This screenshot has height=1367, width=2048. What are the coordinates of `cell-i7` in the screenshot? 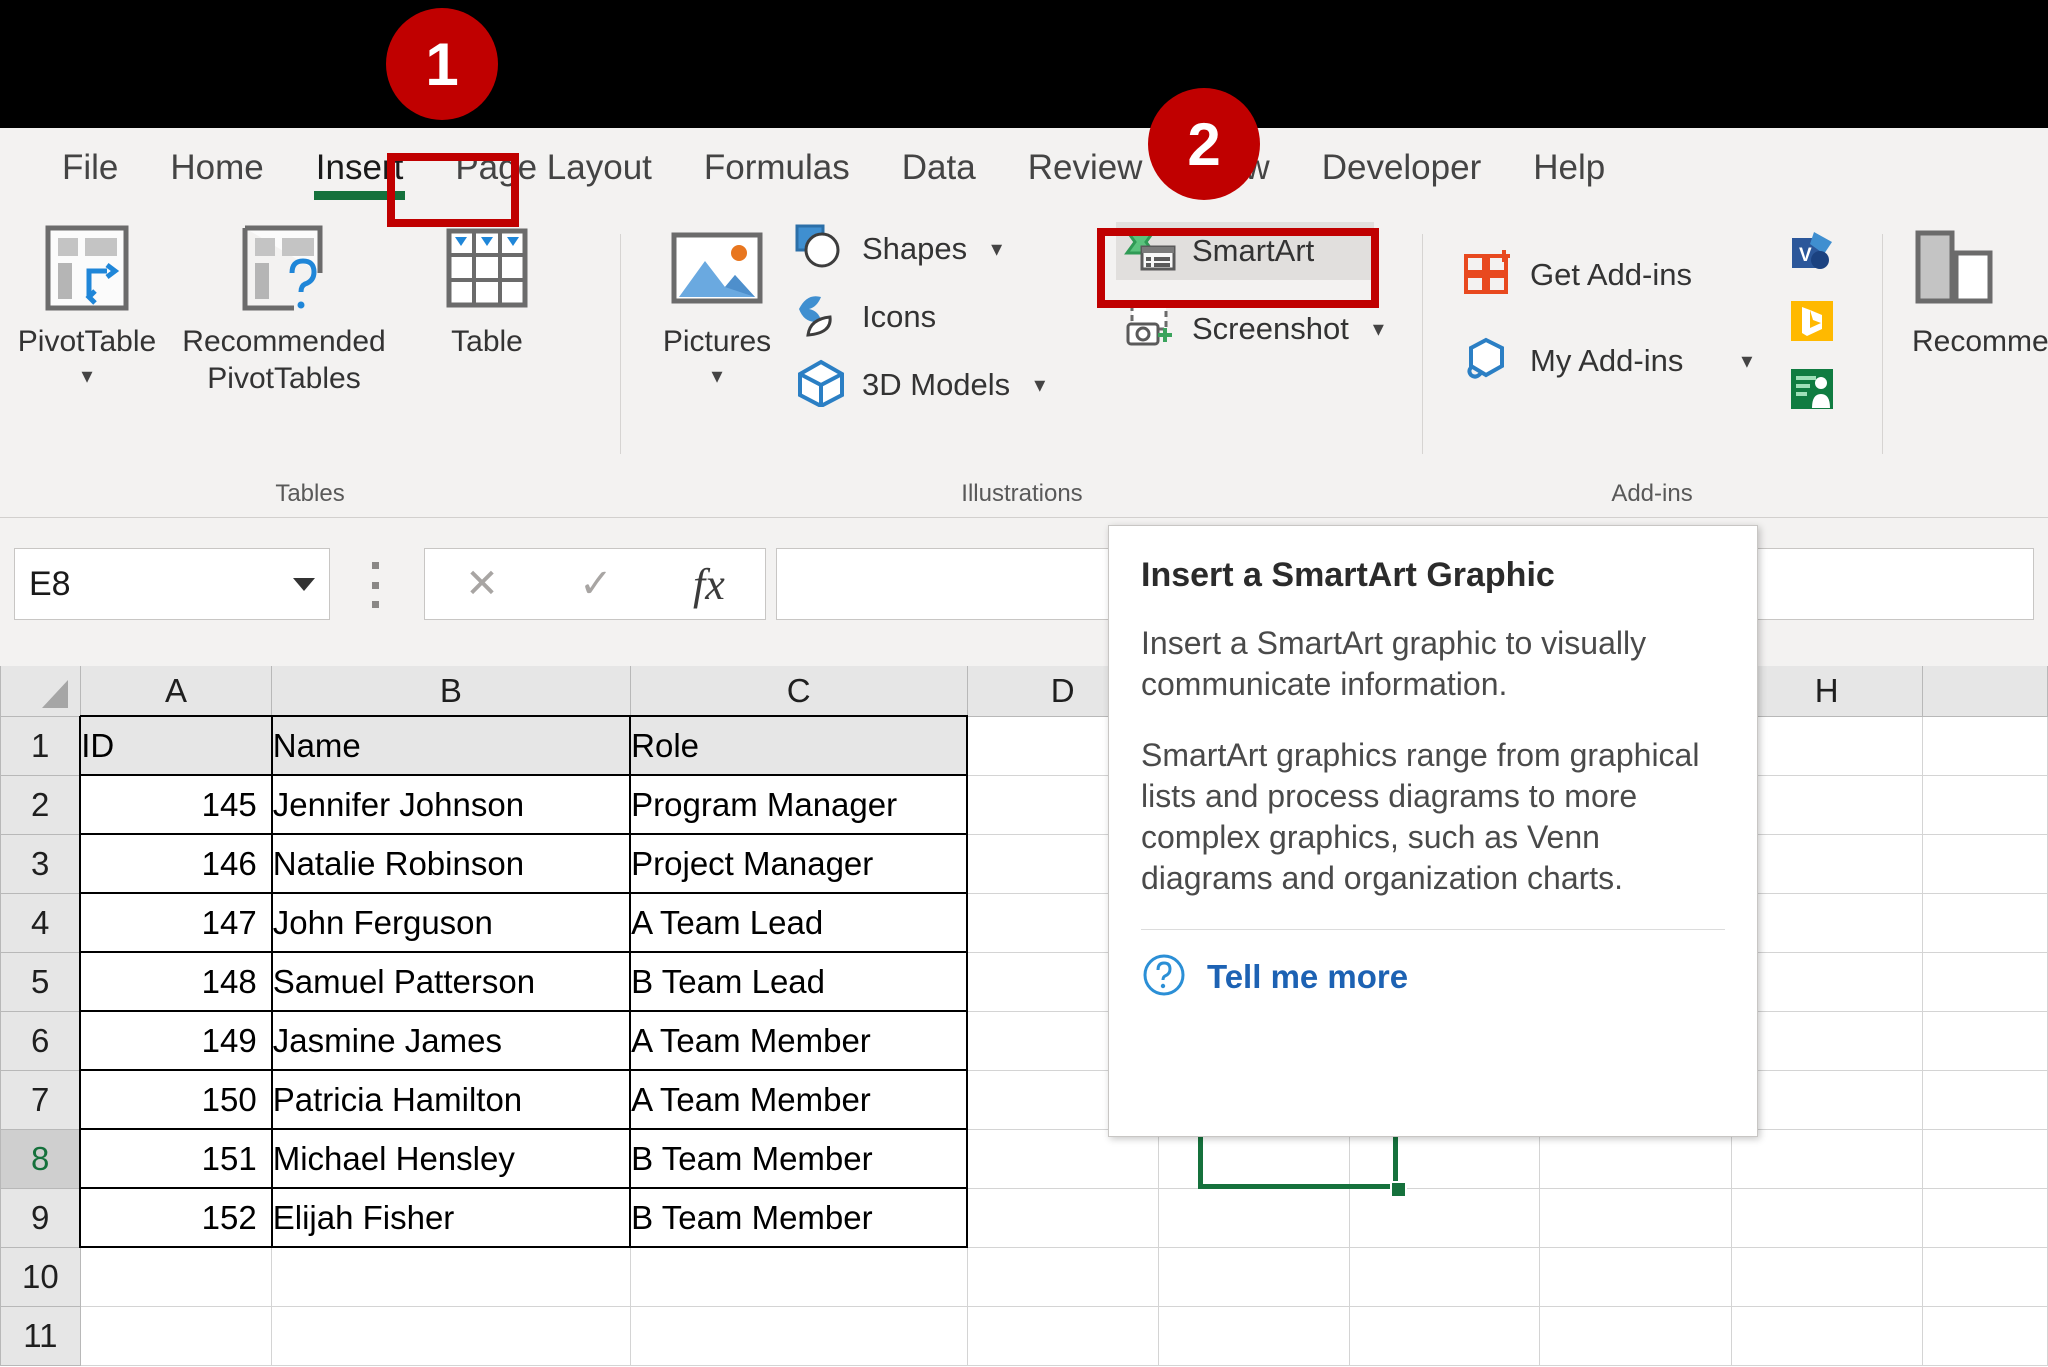 It's located at (1984, 1099).